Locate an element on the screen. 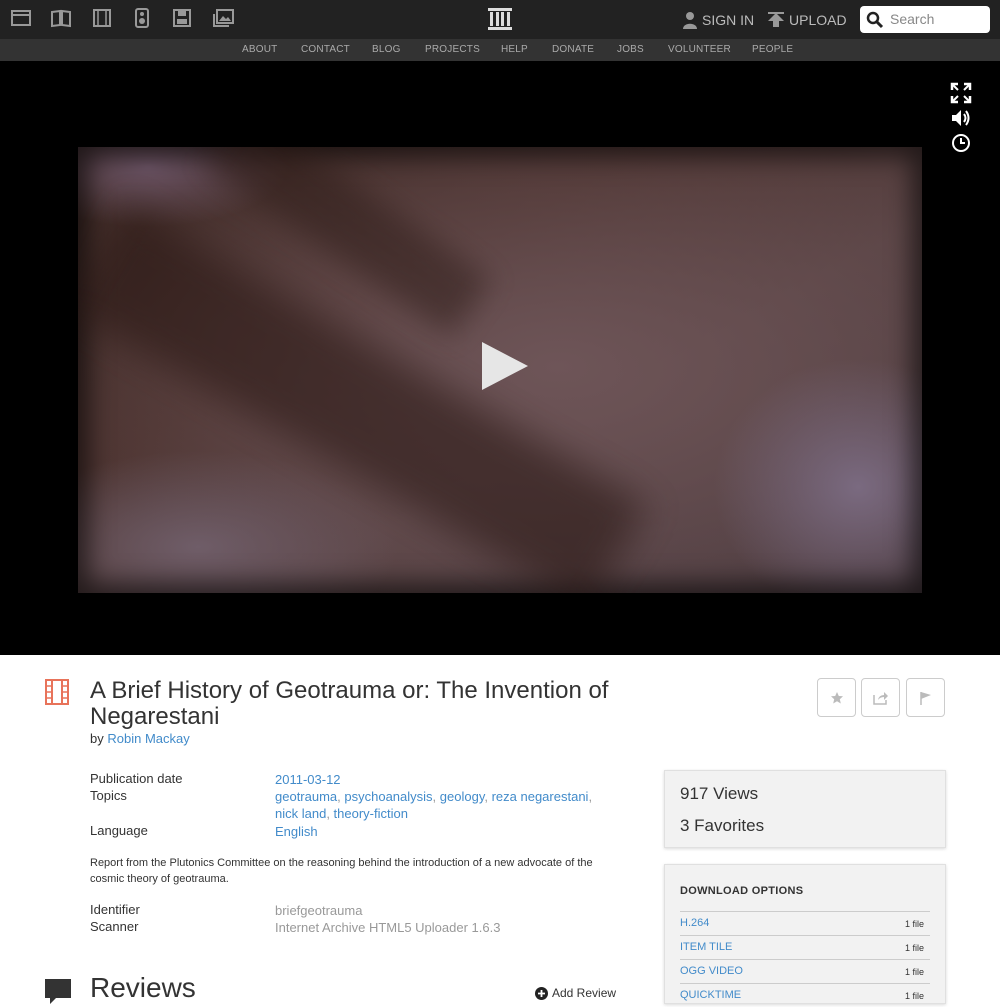 The image size is (1000, 1007). volume-icon is located at coordinates (961, 118).